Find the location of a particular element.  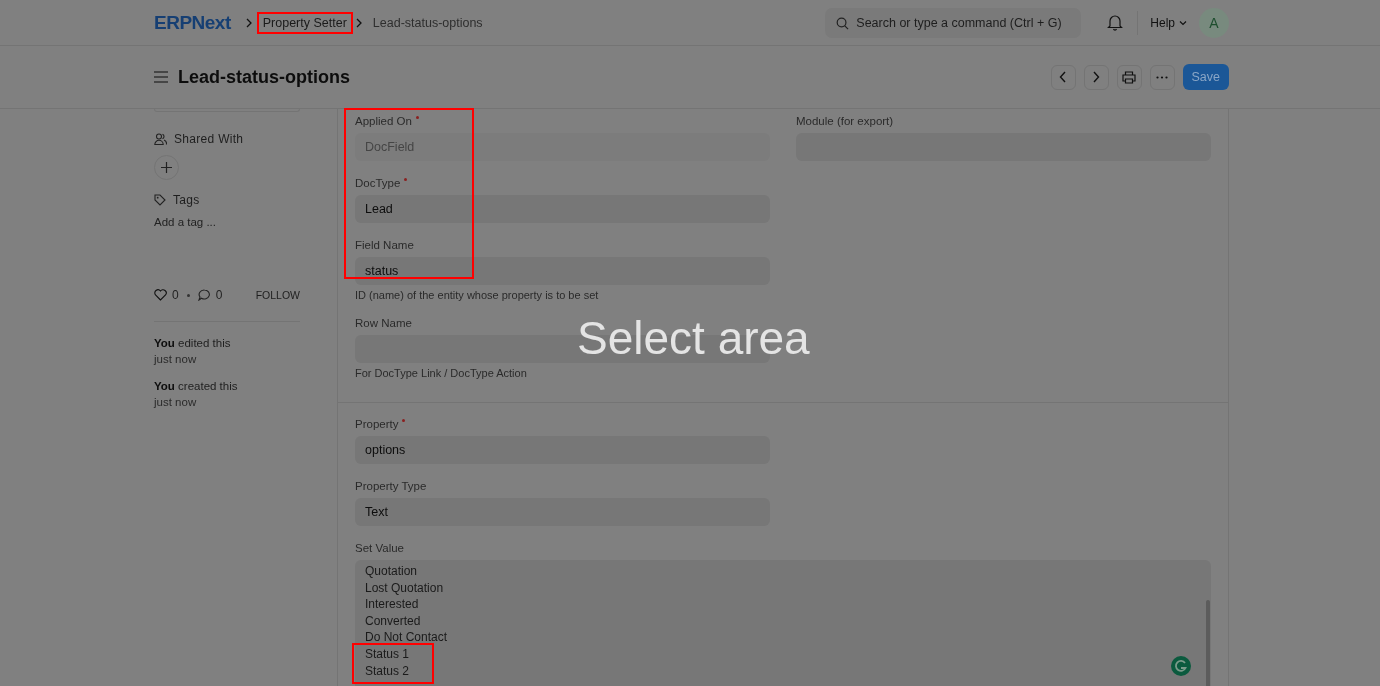

activity-text: You edited this is located at coordinates (193, 343).